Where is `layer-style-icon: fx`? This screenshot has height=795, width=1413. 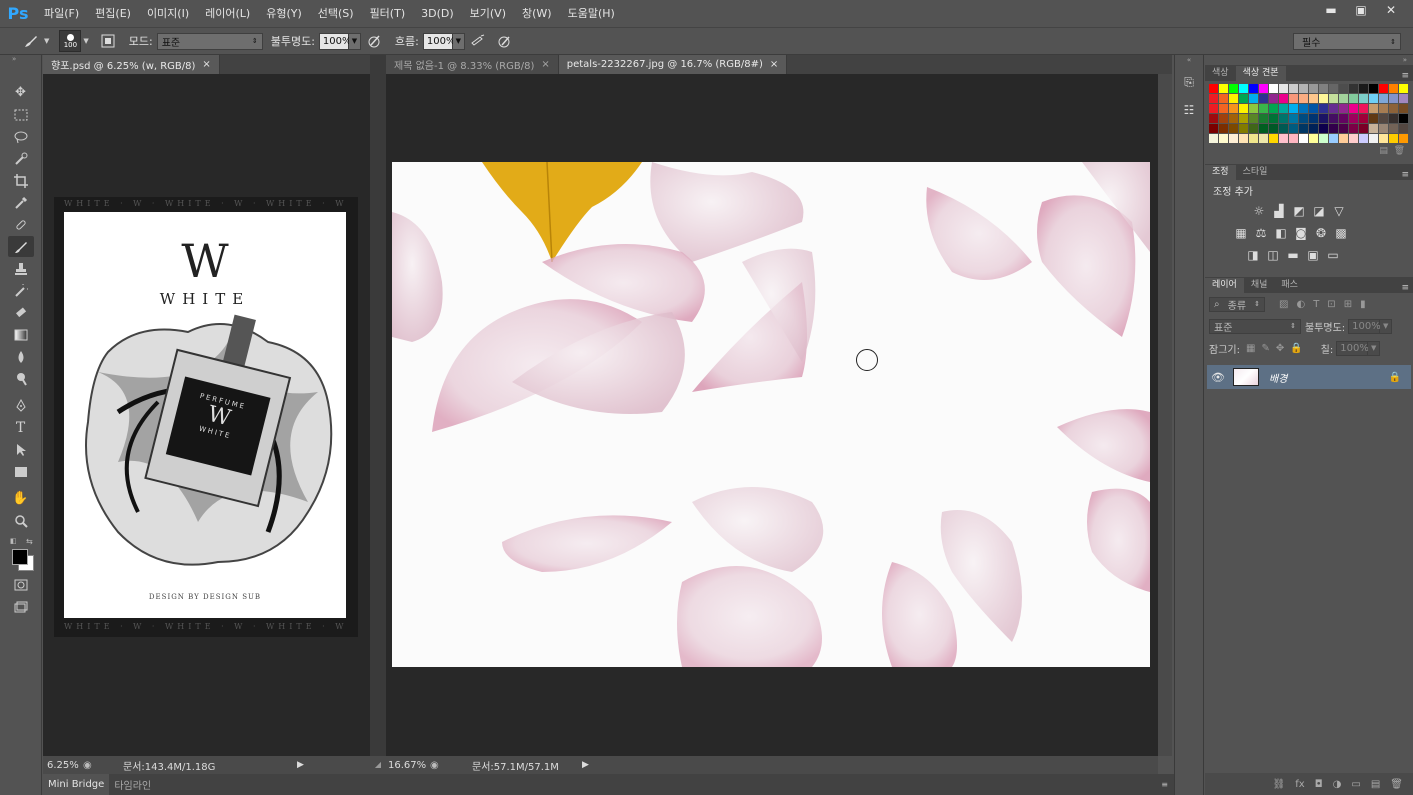 layer-style-icon: fx is located at coordinates (1299, 784).